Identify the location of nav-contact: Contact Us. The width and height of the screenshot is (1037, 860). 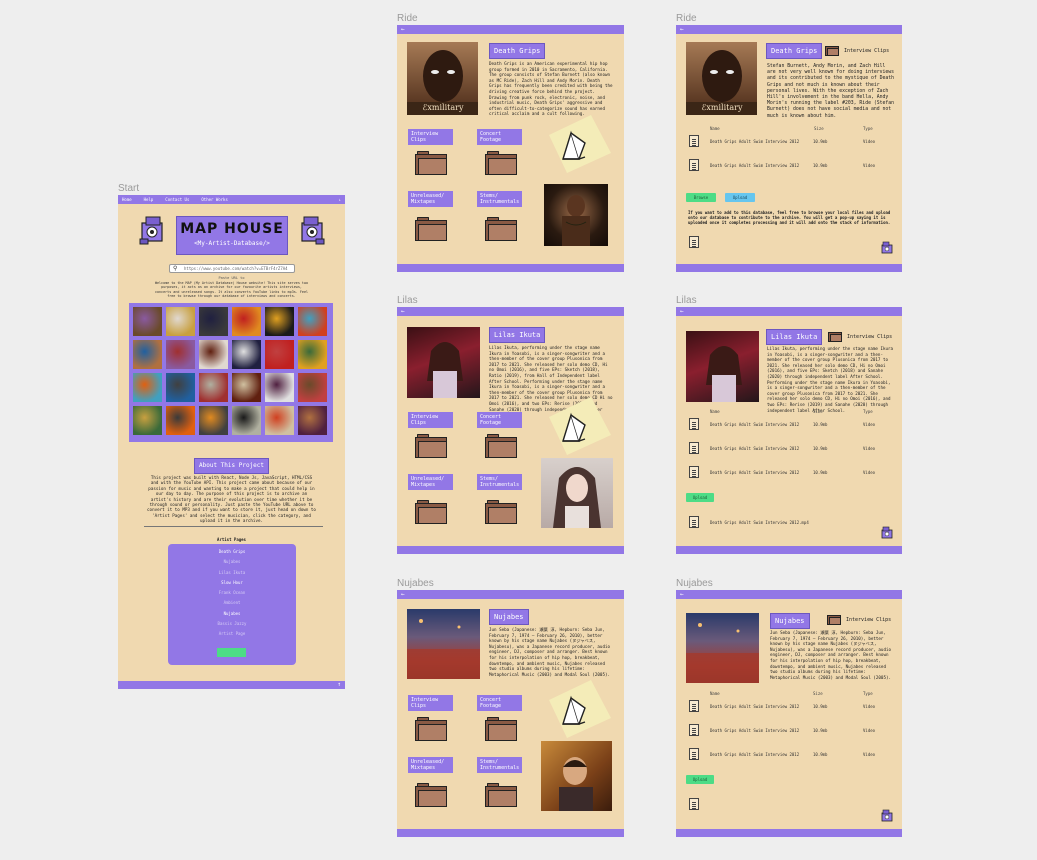
(177, 199).